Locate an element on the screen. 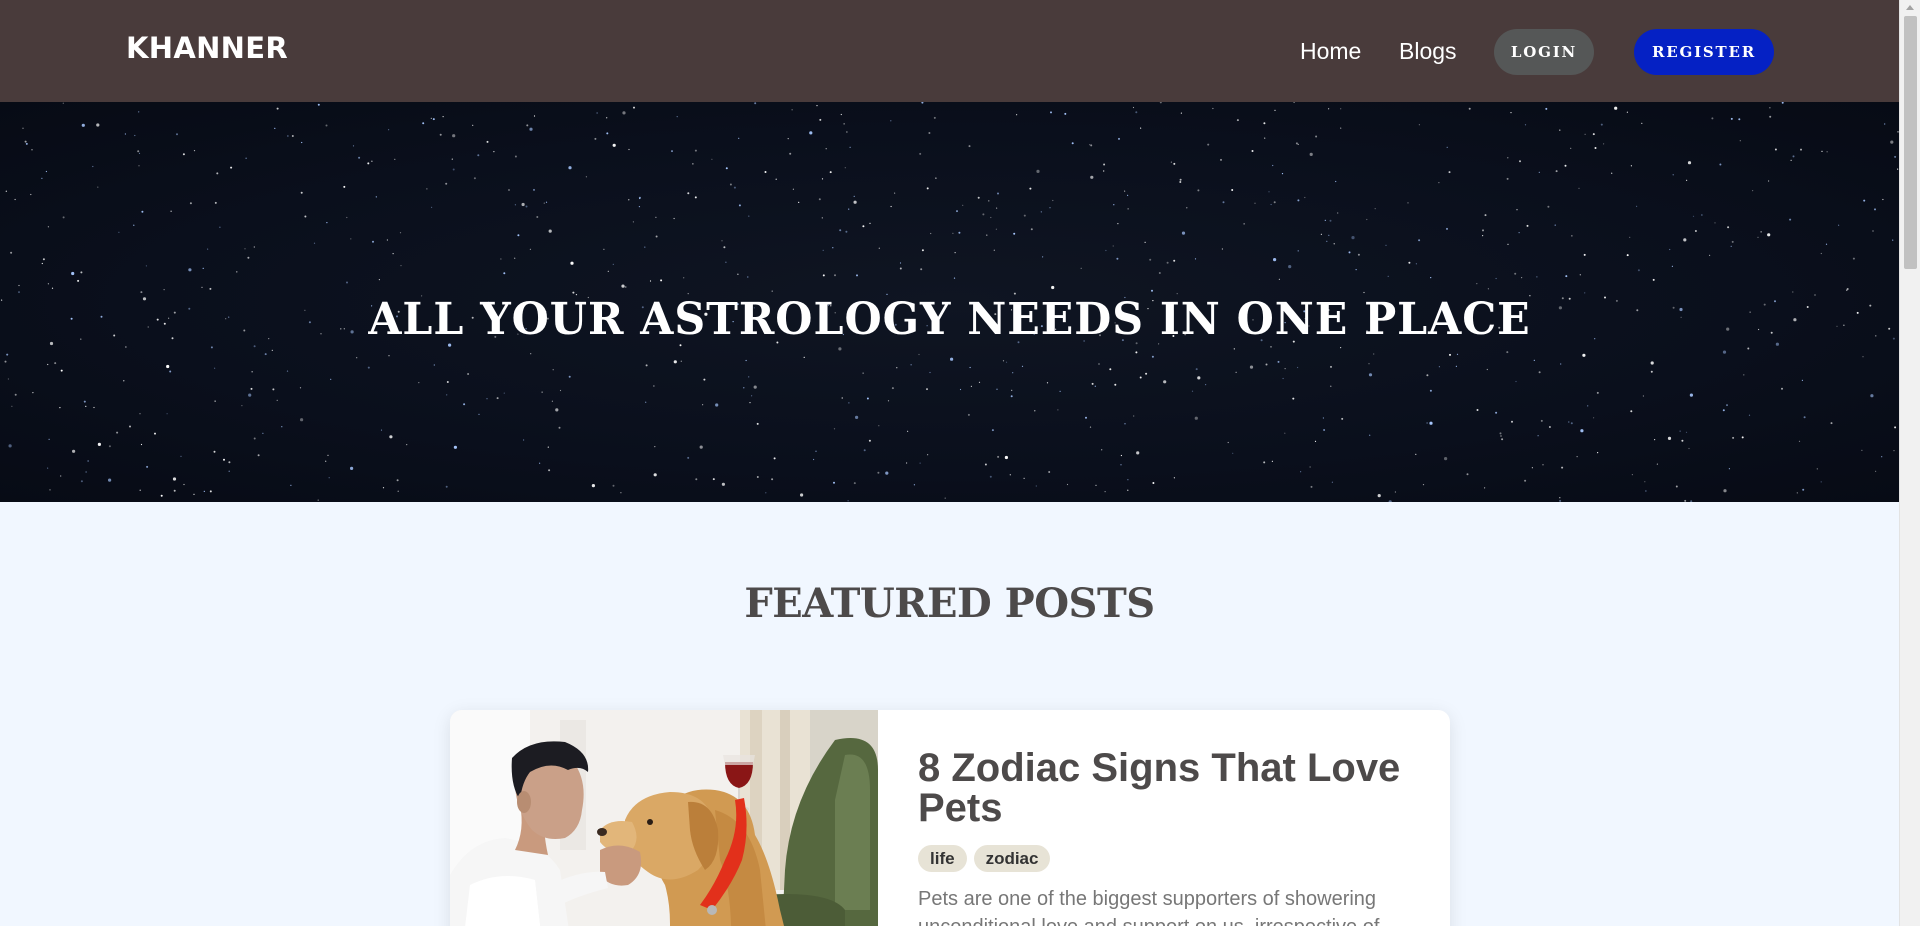  nav-link-home: Home is located at coordinates (1330, 51).